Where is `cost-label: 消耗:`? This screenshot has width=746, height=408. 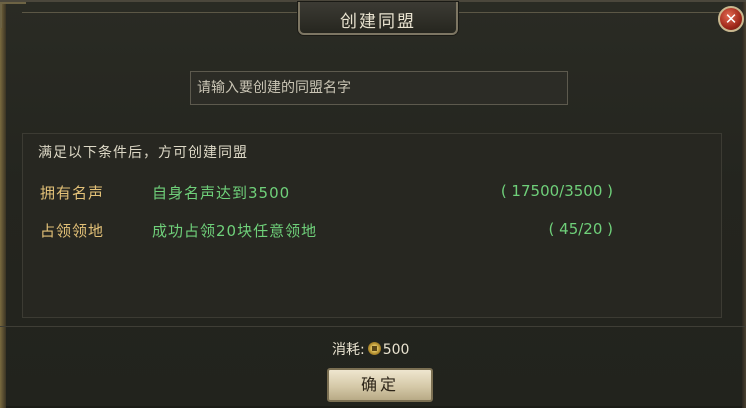
cost-label: 消耗: is located at coordinates (348, 350).